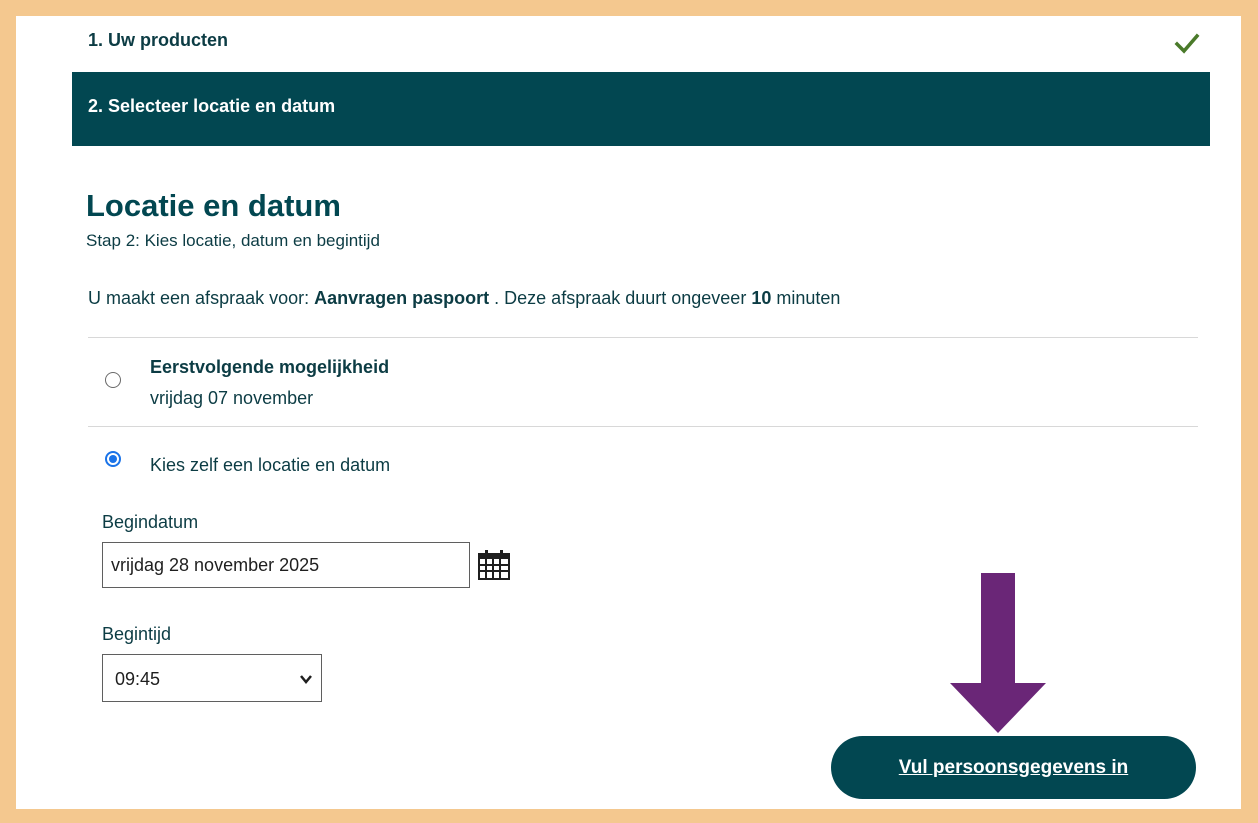 Image resolution: width=1258 pixels, height=823 pixels. Describe the element at coordinates (212, 678) in the screenshot. I see `start-time-select: 09:45` at that location.